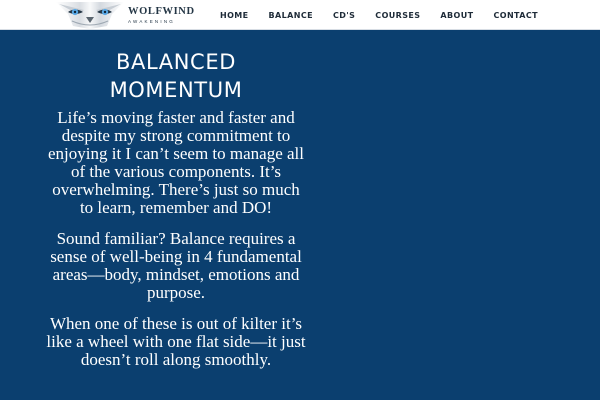 The height and width of the screenshot is (400, 600). I want to click on brand-tagline: AWAKENING, so click(151, 21).